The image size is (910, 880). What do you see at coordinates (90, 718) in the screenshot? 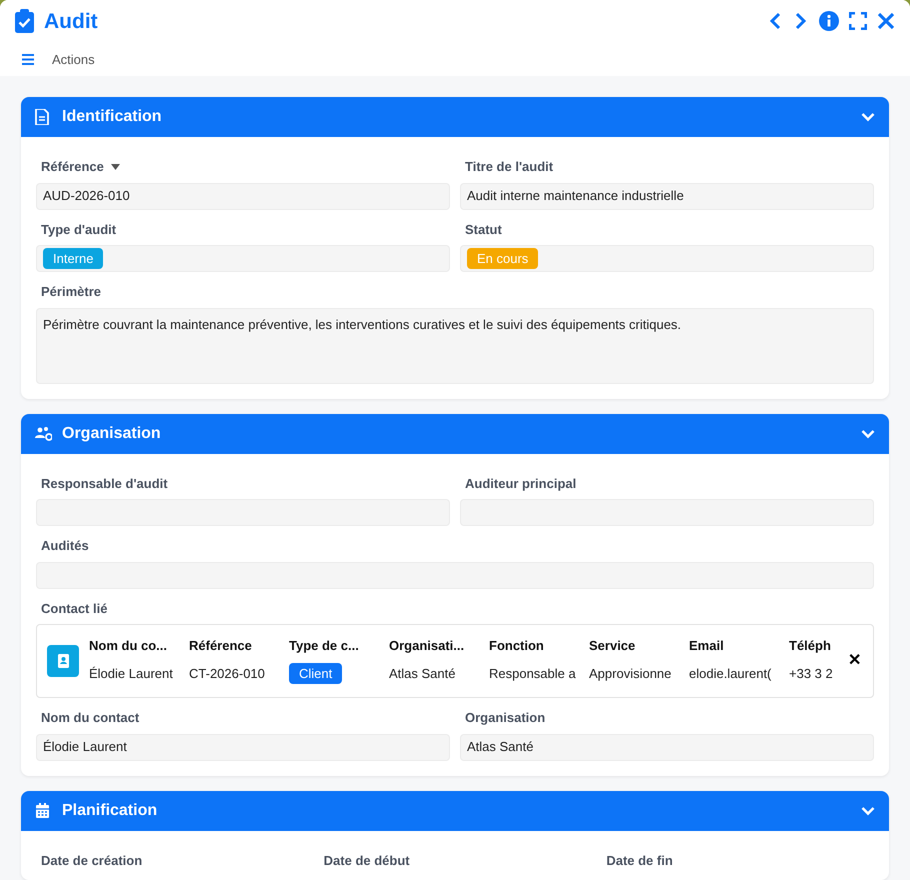
I see `field-label: Nom du contact` at bounding box center [90, 718].